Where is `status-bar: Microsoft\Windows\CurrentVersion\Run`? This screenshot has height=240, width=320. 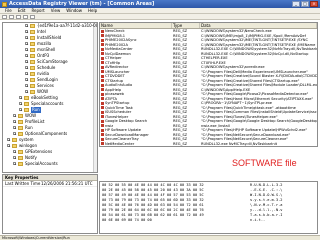
status-bar: Microsoft\Windows\CurrentVersion\Run is located at coordinates (160, 237).